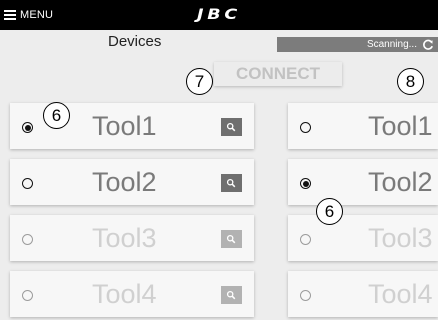  Describe the element at coordinates (410, 81) in the screenshot. I see `callout-number: 8` at that location.